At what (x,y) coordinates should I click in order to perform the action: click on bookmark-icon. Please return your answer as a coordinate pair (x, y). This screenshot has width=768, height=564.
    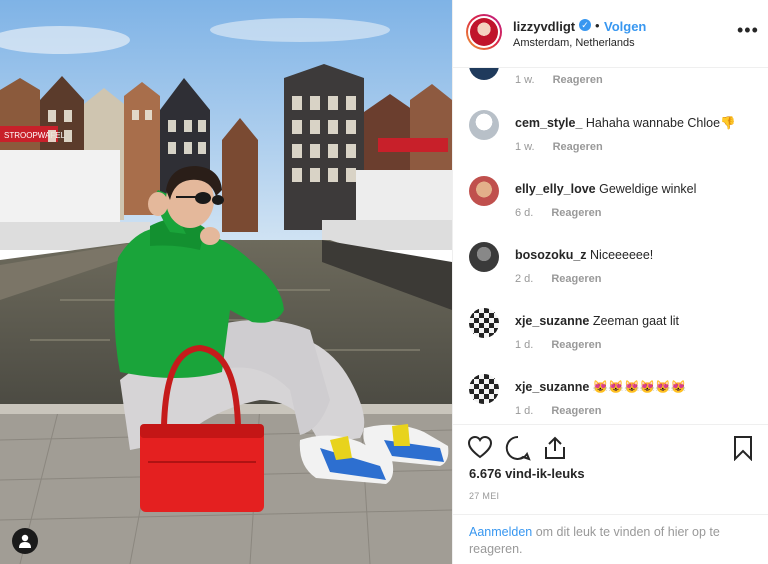
    Looking at the image, I should click on (743, 450).